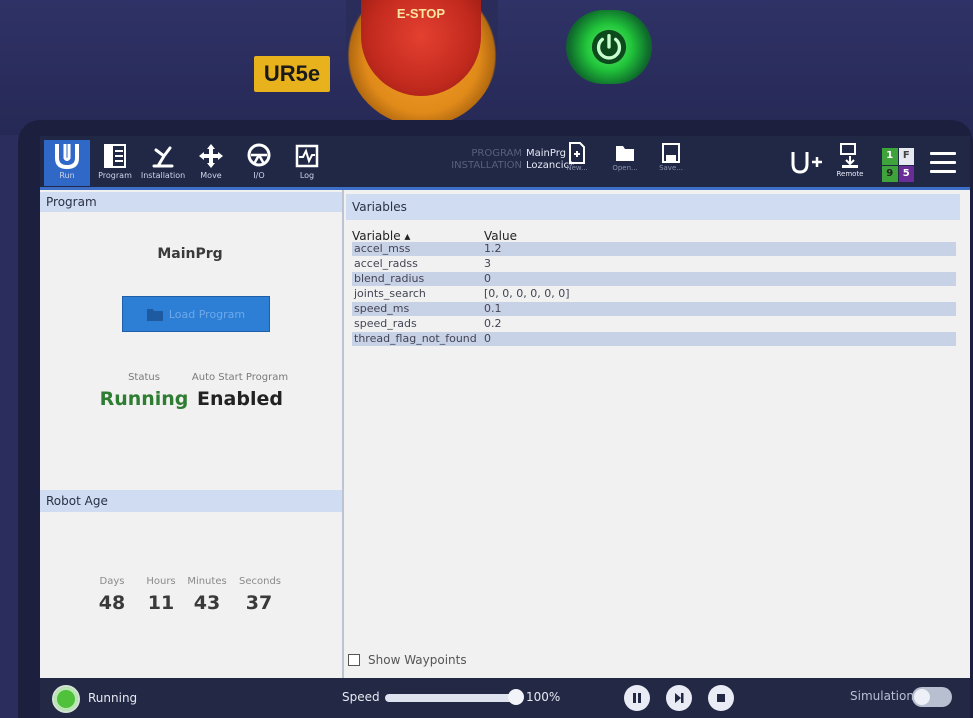 The height and width of the screenshot is (718, 973). I want to click on simulation-toggle, so click(932, 697).